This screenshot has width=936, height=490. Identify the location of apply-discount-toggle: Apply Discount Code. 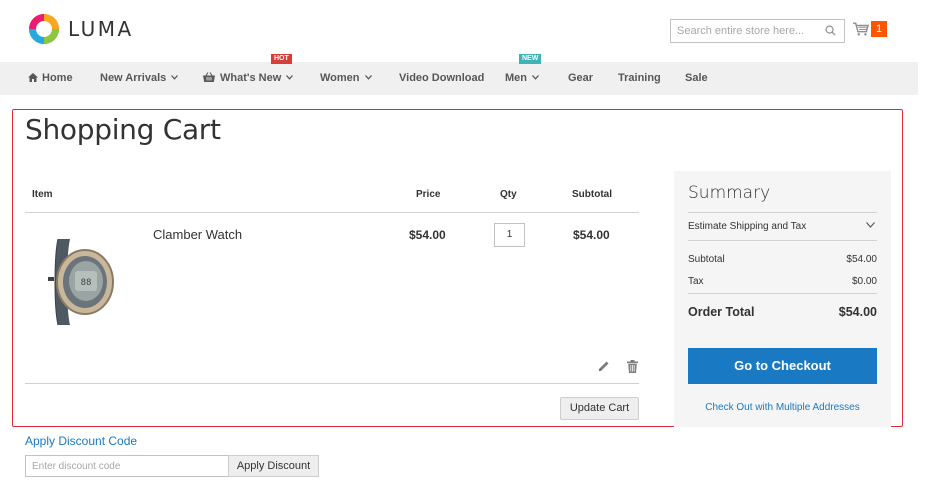
(81, 441).